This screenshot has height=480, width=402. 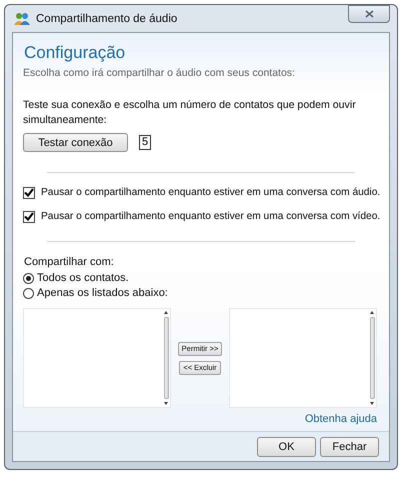 I want to click on contact-count-field: 5, so click(x=145, y=142).